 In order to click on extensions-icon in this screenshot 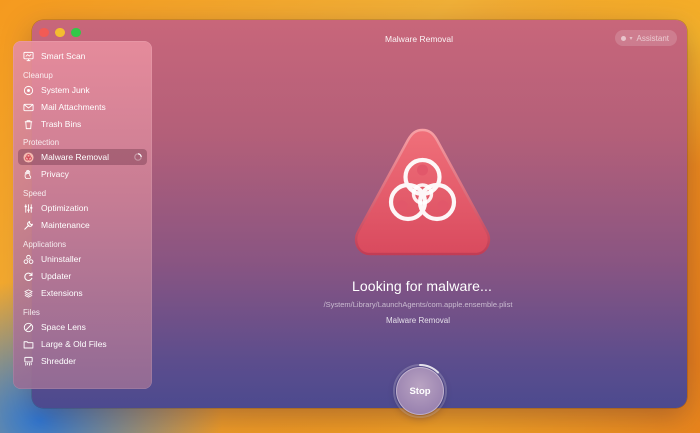, I will do `click(28, 293)`.